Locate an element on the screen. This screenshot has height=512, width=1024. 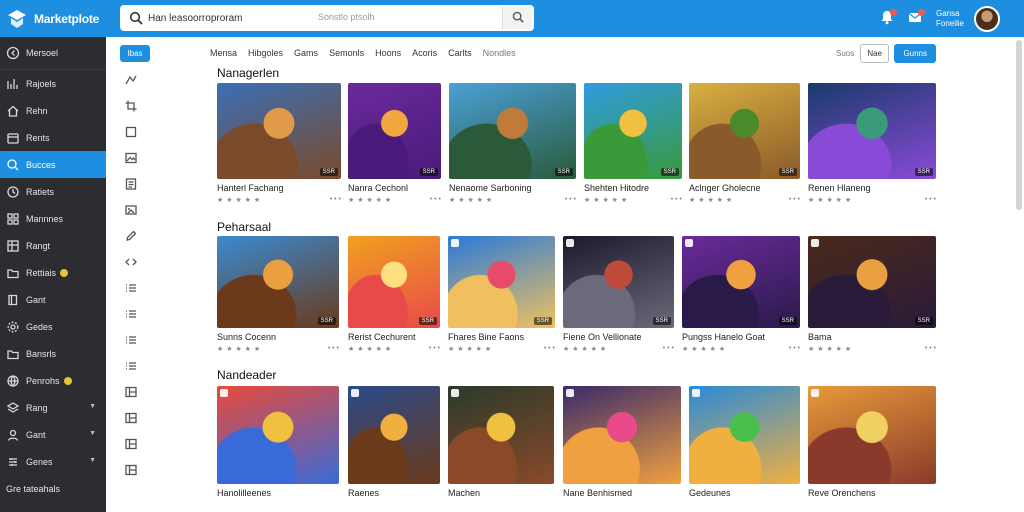
card-title: Hanterl Fachang is located at coordinates (250, 188).